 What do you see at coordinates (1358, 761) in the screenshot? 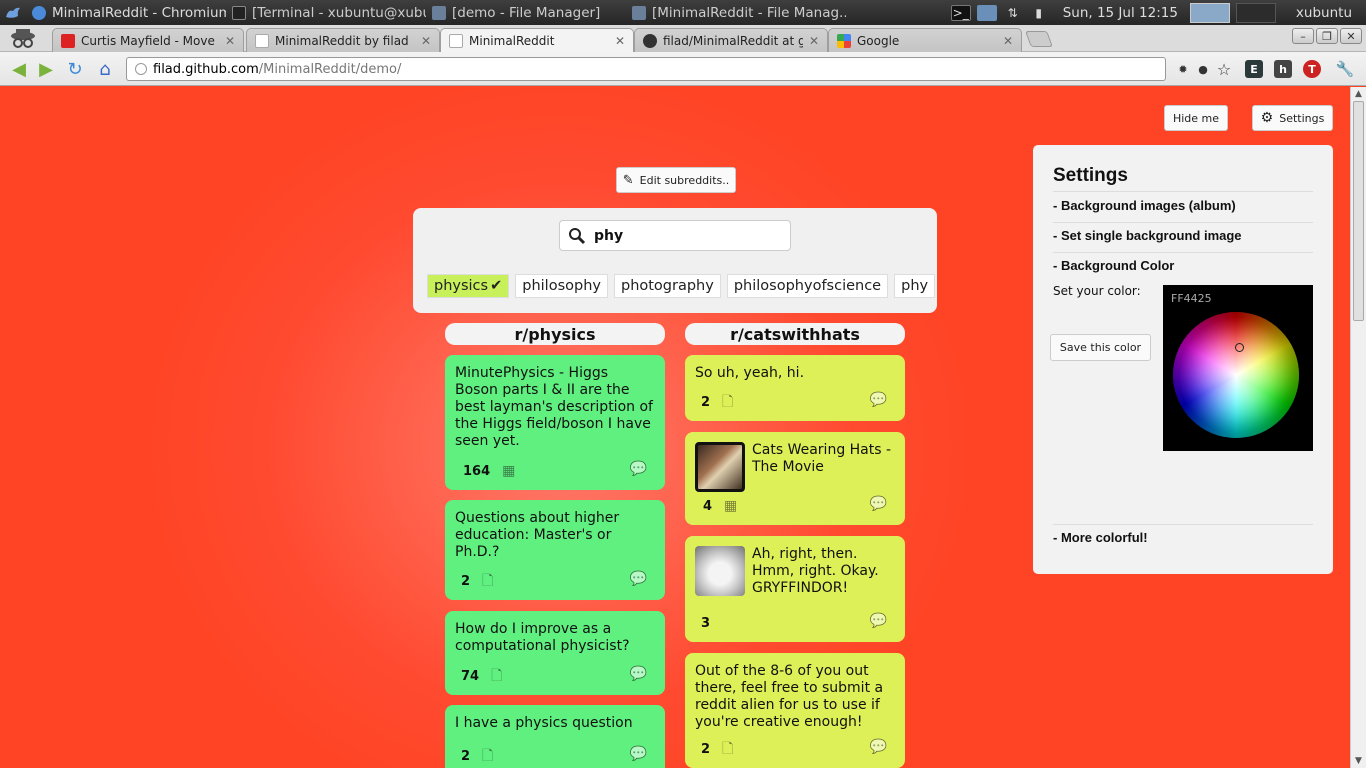
I see `scroll-down-icon: ▼` at bounding box center [1358, 761].